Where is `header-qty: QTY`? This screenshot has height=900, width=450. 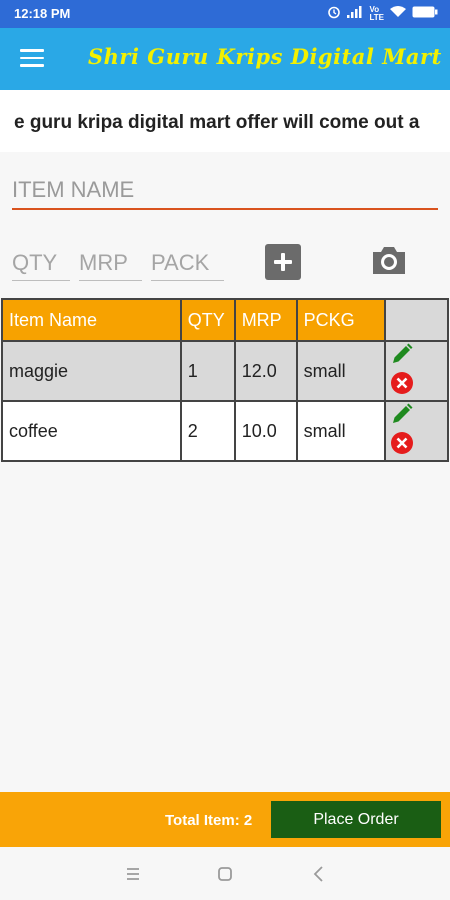
header-qty: QTY is located at coordinates (207, 320).